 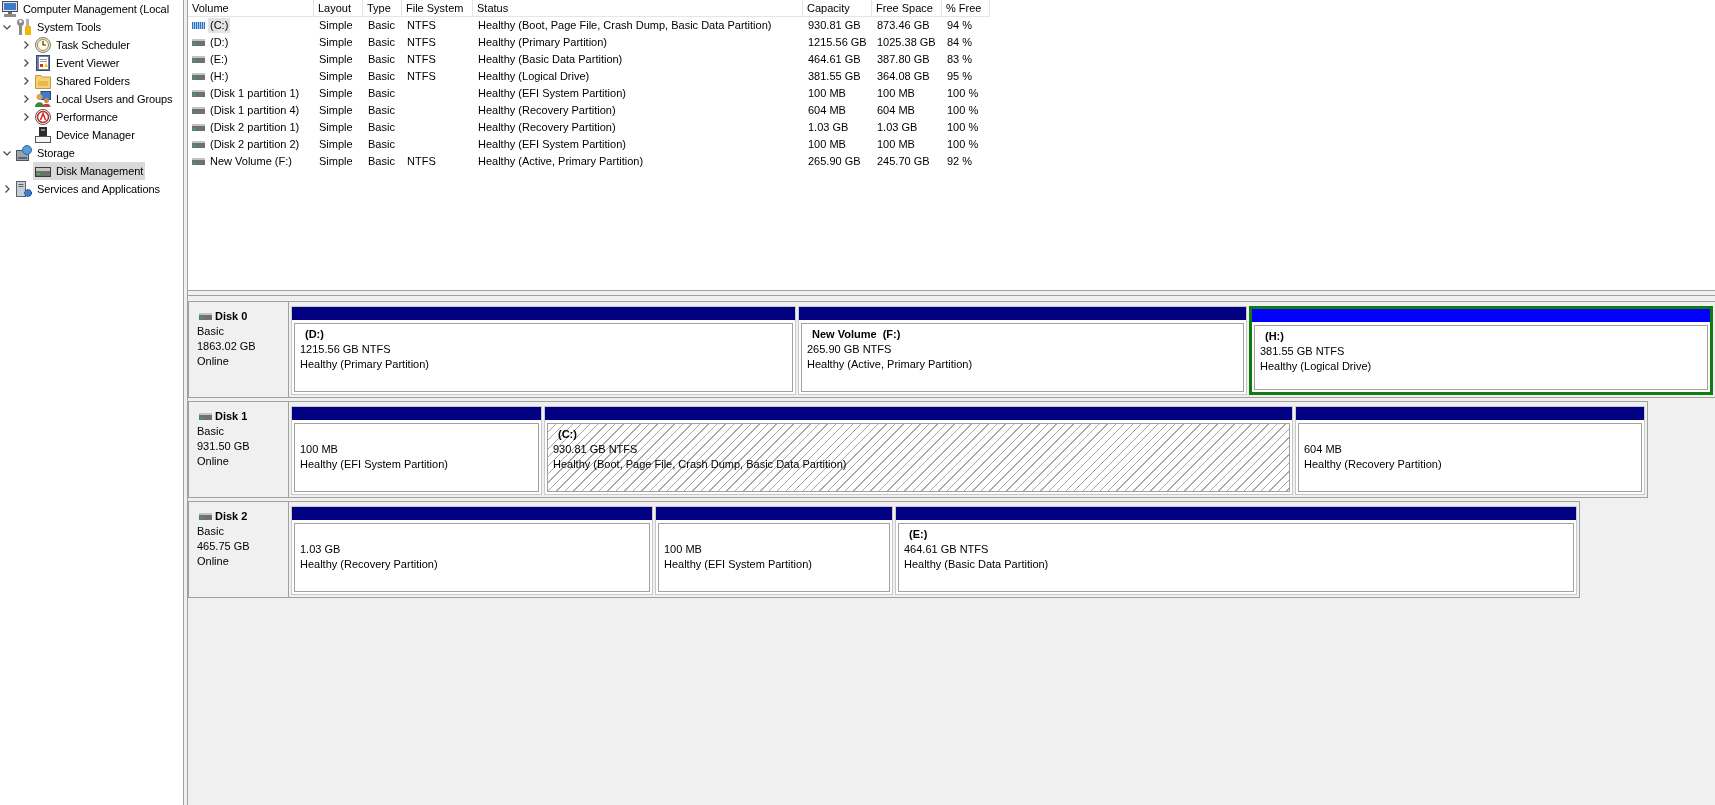 What do you see at coordinates (210, 331) in the screenshot?
I see `disk-type: Basic` at bounding box center [210, 331].